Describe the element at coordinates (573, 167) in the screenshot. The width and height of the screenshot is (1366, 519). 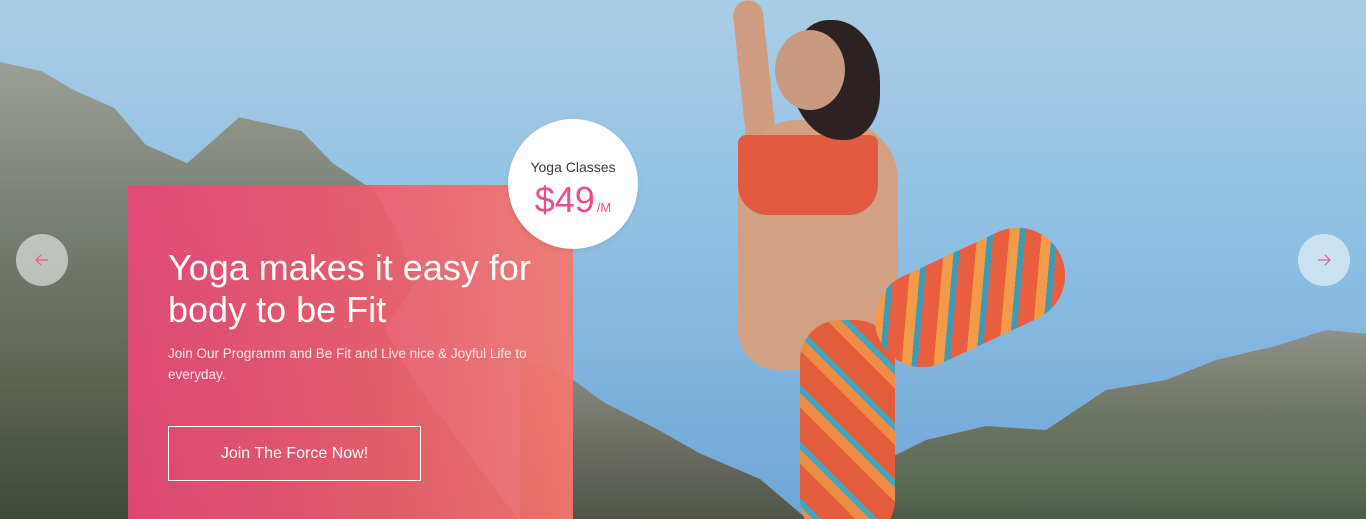
I see `price-label: Yoga Classes` at that location.